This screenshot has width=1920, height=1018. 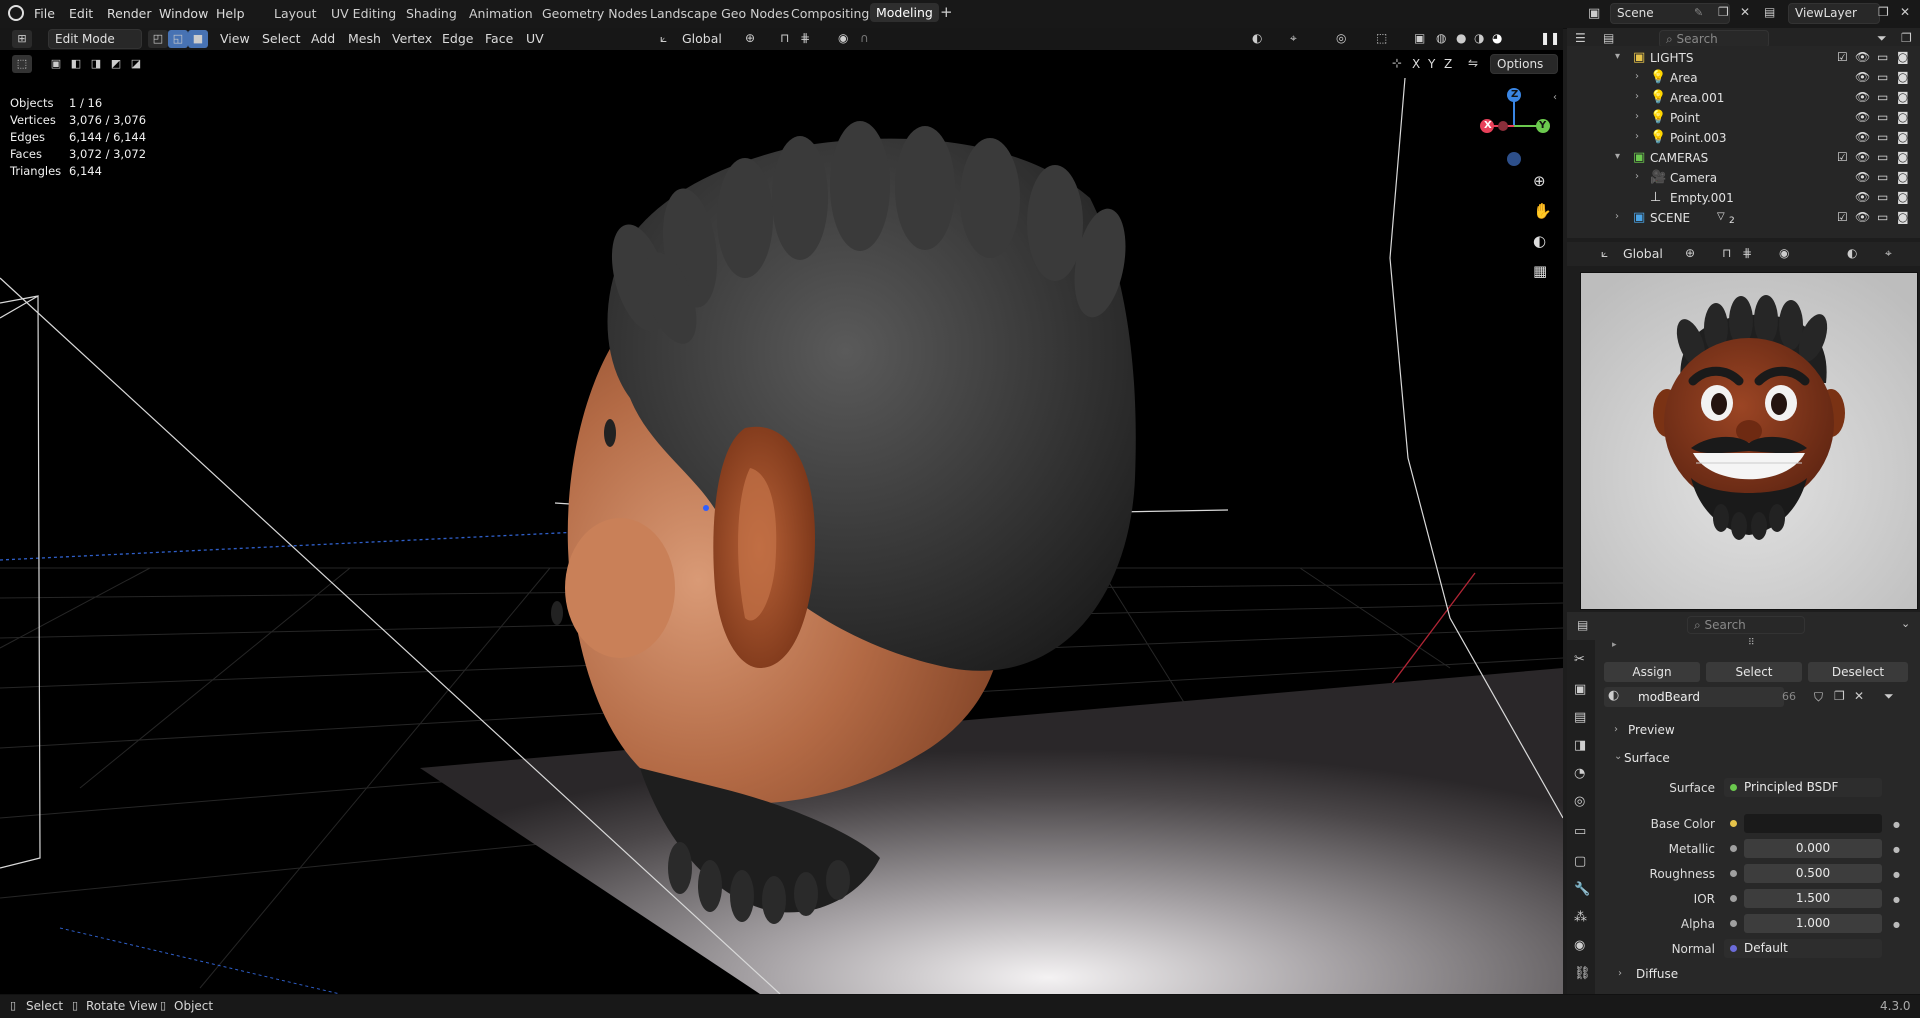 I want to click on deselect-button: Deselect, so click(x=1858, y=672).